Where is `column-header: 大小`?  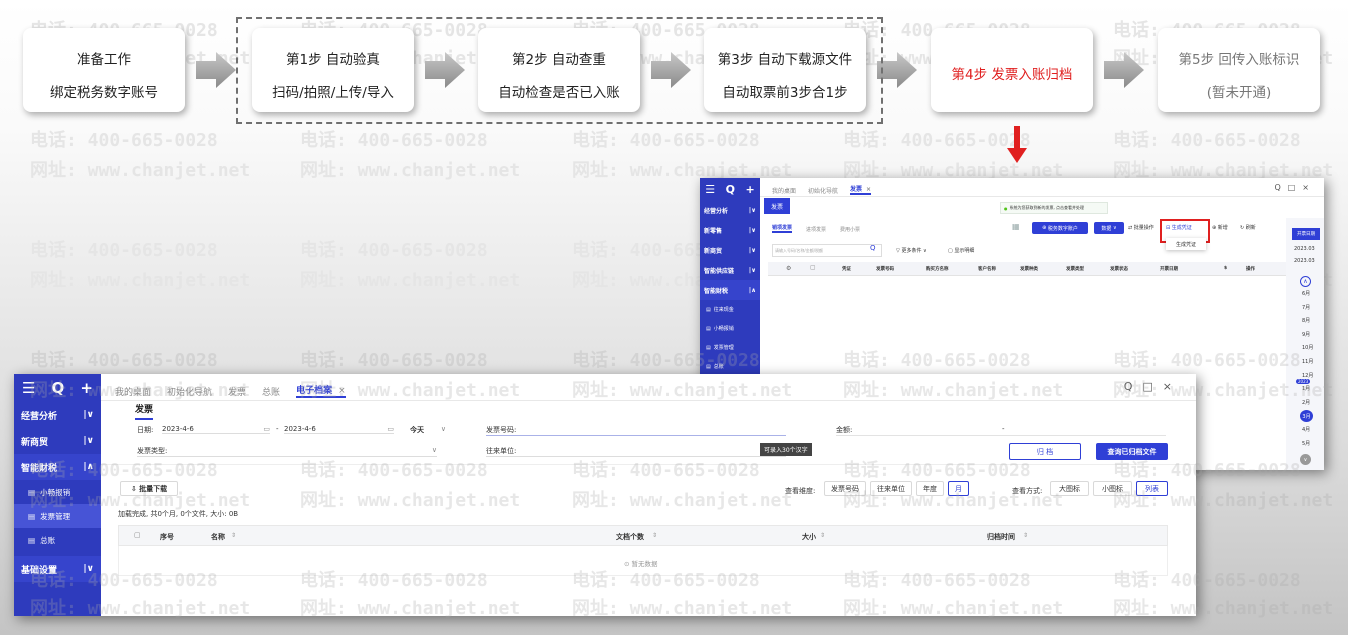
column-header: 大小 is located at coordinates (809, 537).